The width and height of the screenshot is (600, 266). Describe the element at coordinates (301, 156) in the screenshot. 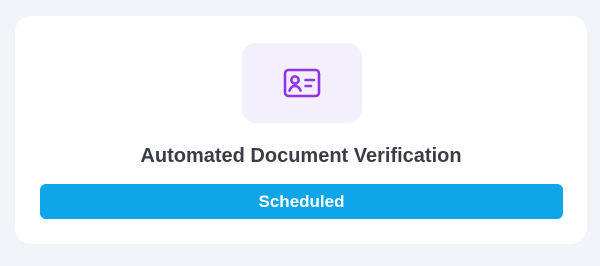

I see `card-title: Automated Document Verification` at that location.